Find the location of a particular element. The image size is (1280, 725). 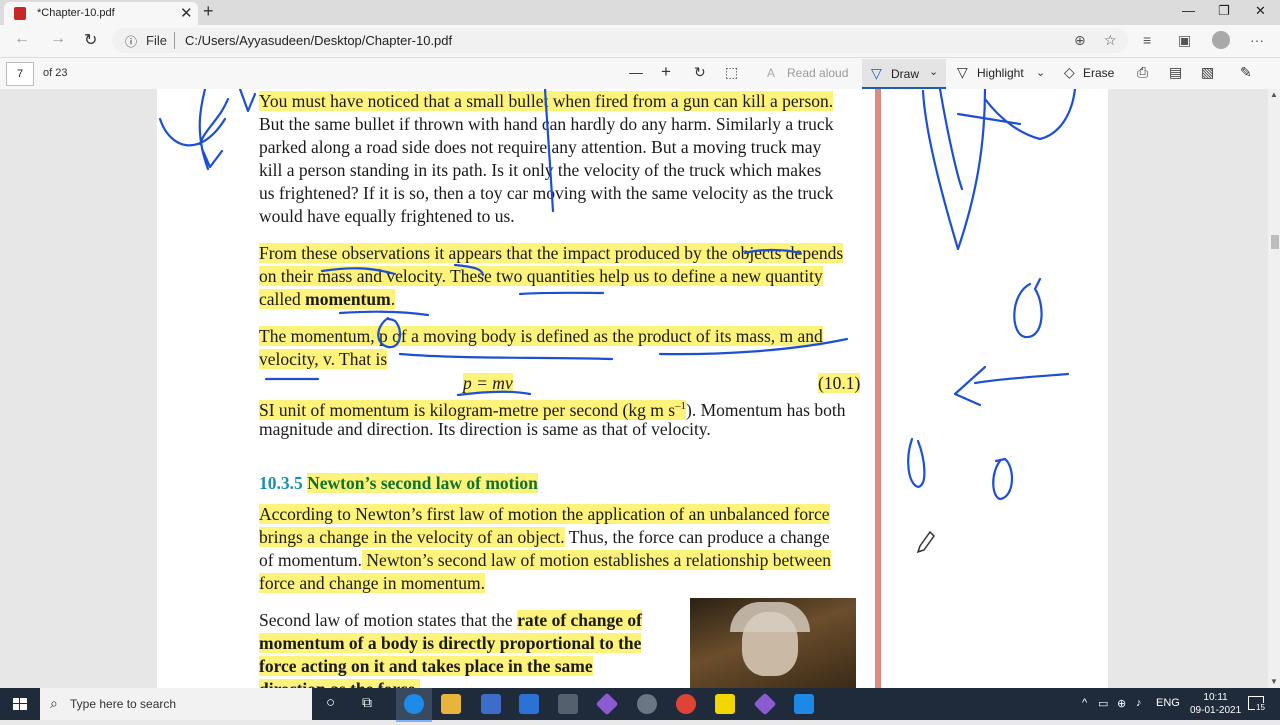

new-tab-button: + is located at coordinates (208, 11).